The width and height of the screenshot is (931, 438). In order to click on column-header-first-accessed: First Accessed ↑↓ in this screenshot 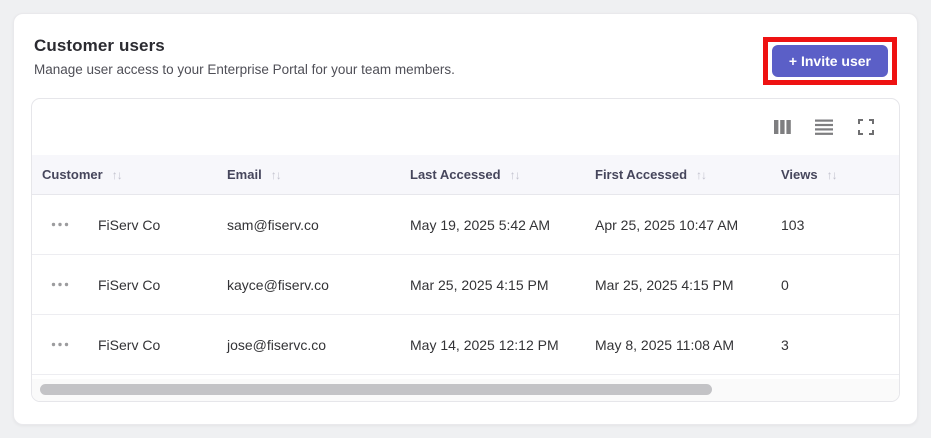, I will do `click(675, 174)`.